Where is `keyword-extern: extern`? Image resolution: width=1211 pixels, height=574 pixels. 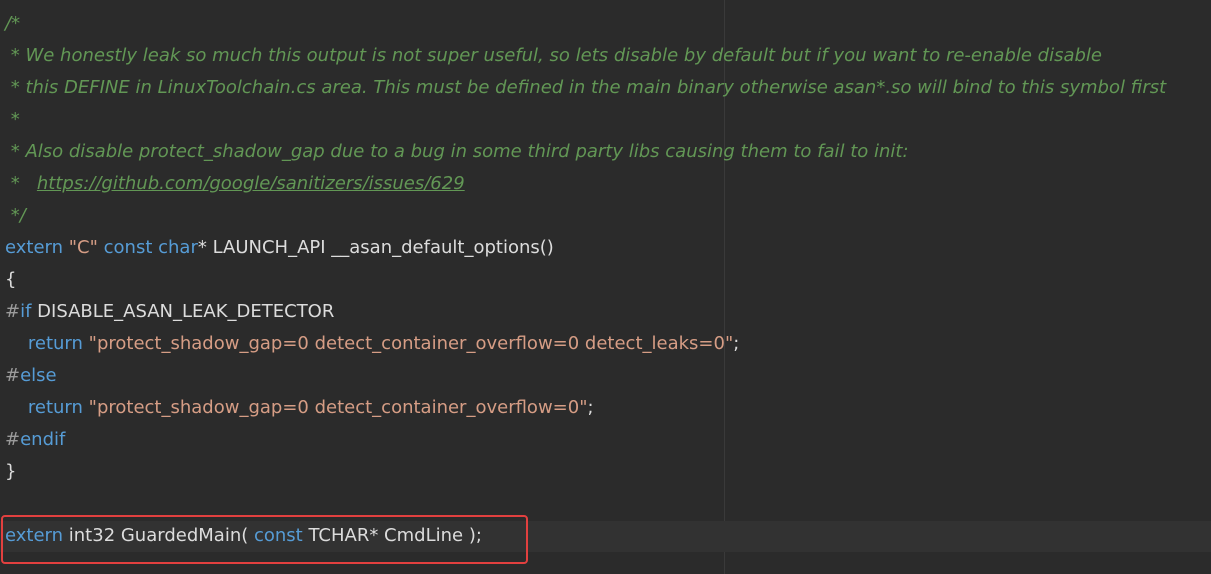
keyword-extern: extern is located at coordinates (34, 247).